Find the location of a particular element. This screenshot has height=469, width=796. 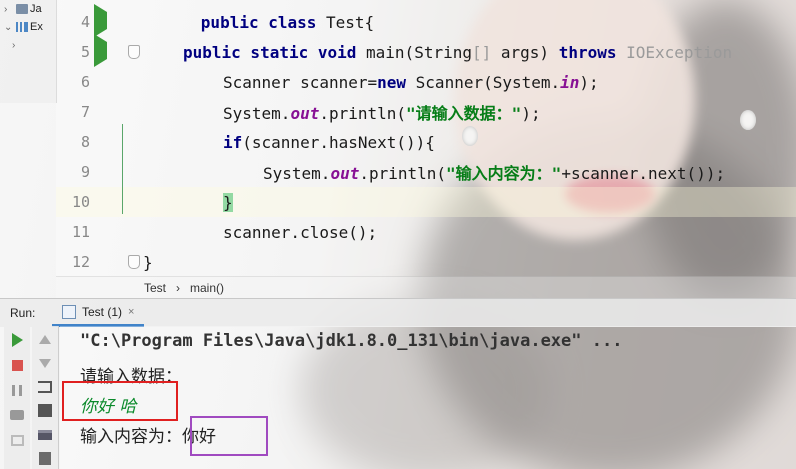

soft-wrap-icon is located at coordinates (45, 387).